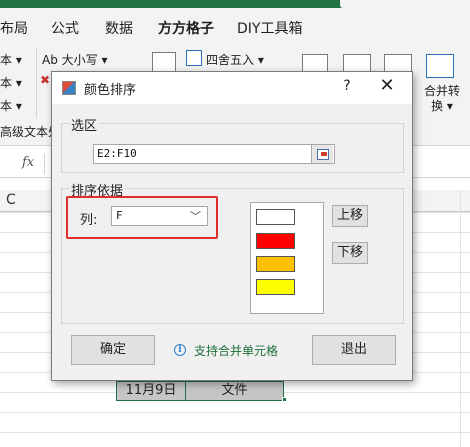 Image resolution: width=470 pixels, height=447 pixels. What do you see at coordinates (275, 217) in the screenshot?
I see `swatch-white` at bounding box center [275, 217].